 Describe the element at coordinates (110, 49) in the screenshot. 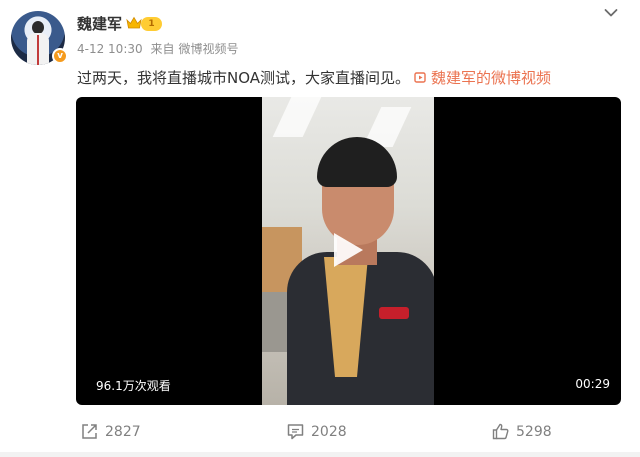

I see `post-date: 4-12 10:30` at that location.